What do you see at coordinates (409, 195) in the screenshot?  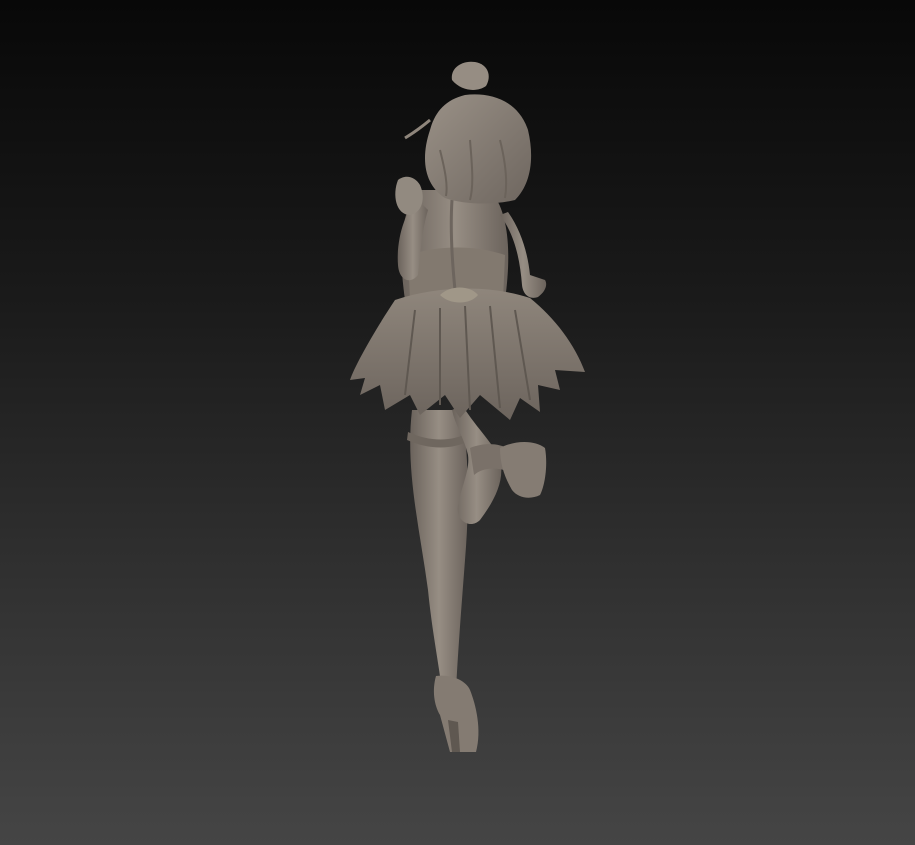 I see `raised-hand` at bounding box center [409, 195].